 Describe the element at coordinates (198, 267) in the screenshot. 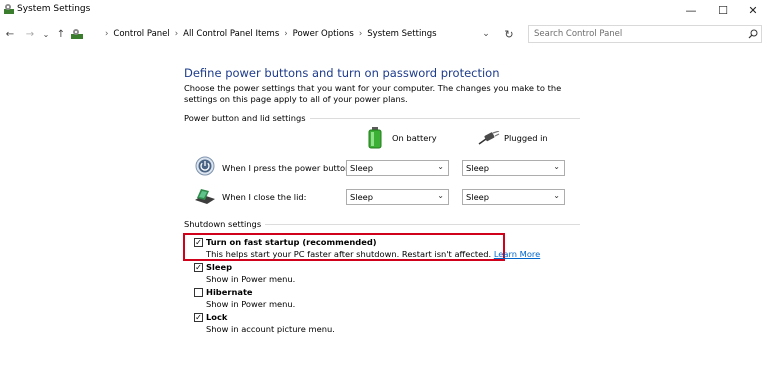

I see `sleep-checkbox: ✓` at that location.